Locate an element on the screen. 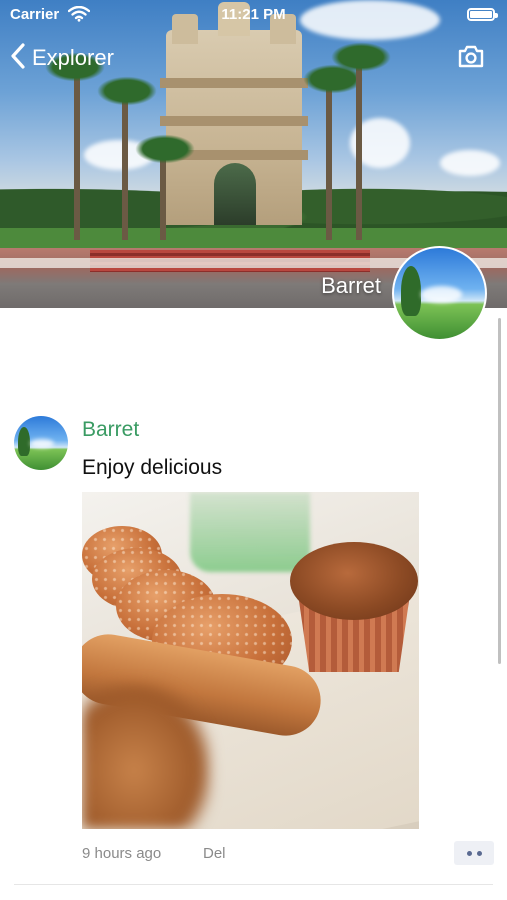  post-divider is located at coordinates (253, 884).